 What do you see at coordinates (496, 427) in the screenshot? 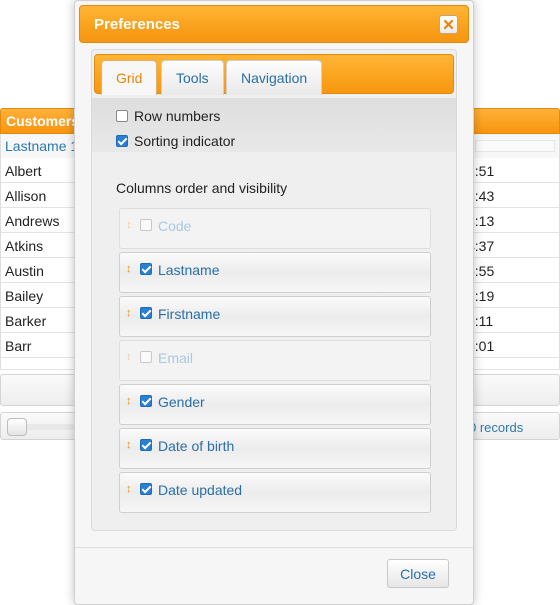
I see `records-count: 0 records` at bounding box center [496, 427].